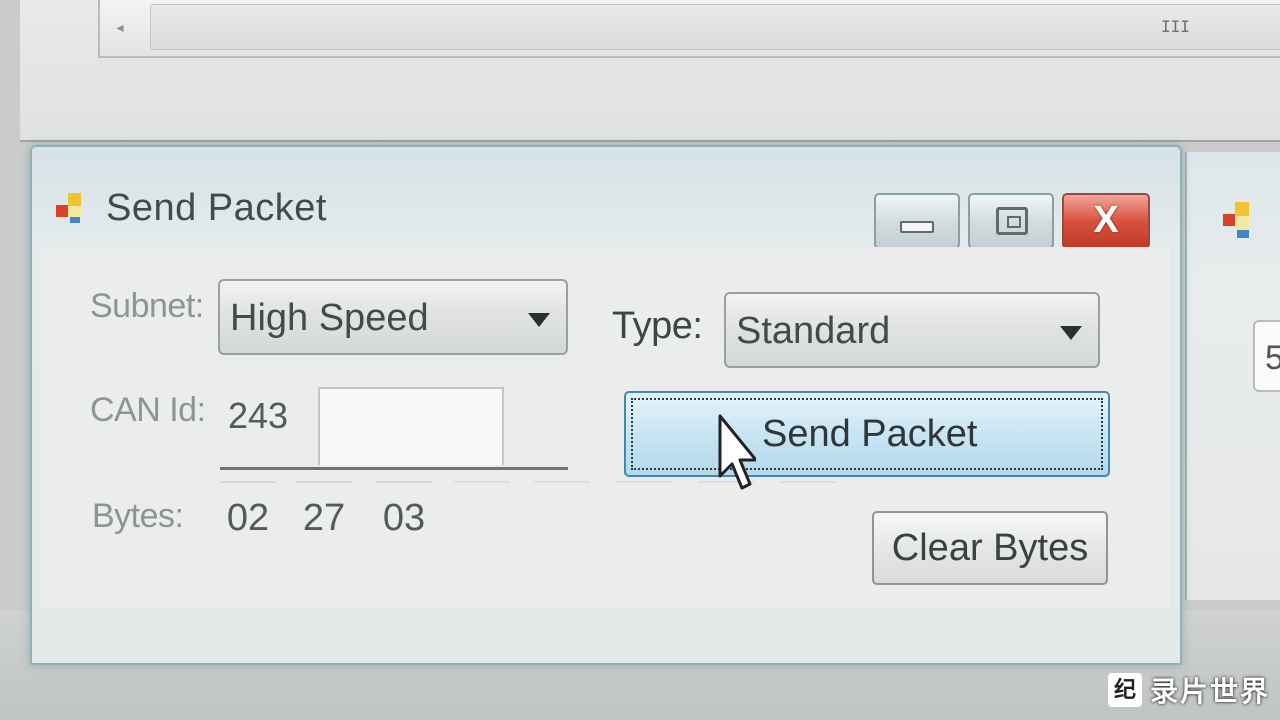 This screenshot has height=720, width=1280. I want to click on byte-field-3: 03, so click(404, 517).